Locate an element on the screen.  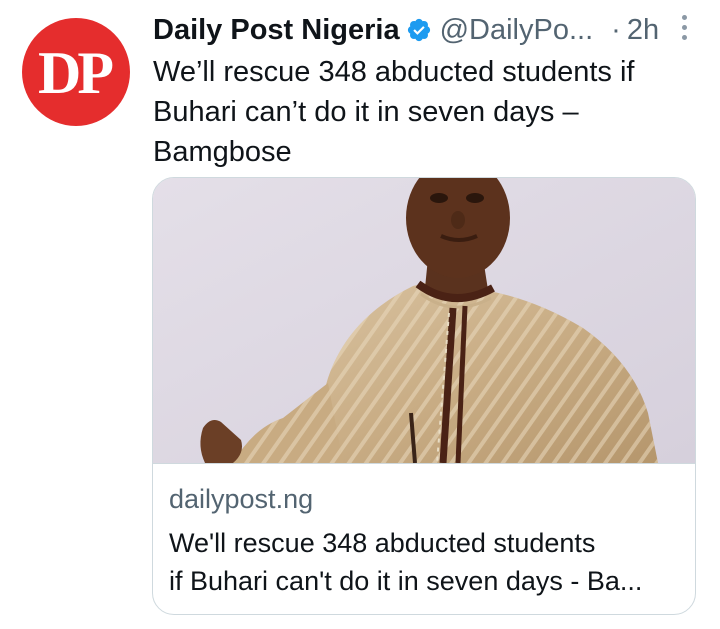
avatar-logo-text: DP is located at coordinates (76, 72).